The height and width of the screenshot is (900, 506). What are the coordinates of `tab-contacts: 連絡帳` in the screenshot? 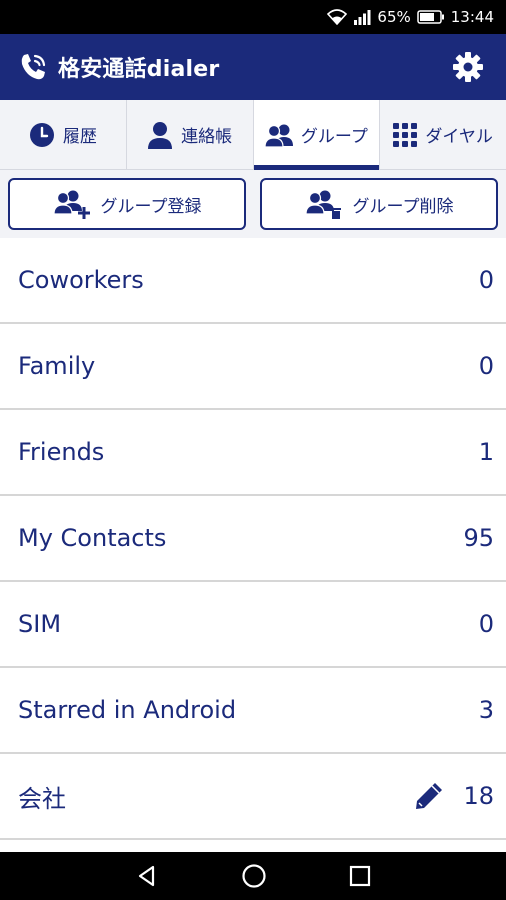 It's located at (190, 134).